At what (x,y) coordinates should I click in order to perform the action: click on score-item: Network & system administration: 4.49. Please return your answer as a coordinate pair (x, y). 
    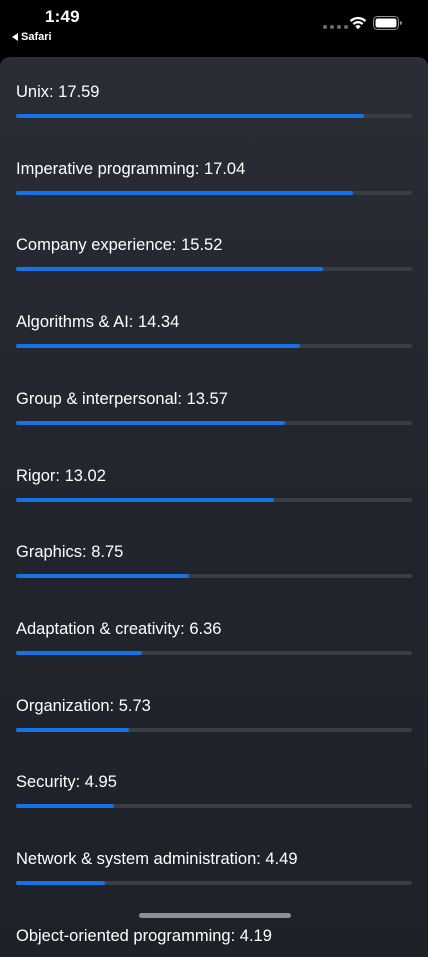
    Looking at the image, I should click on (214, 863).